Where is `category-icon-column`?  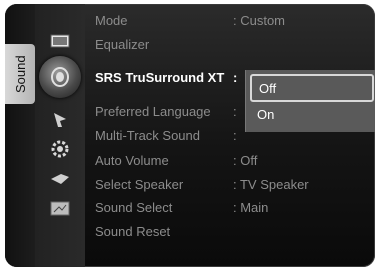
category-icon-column is located at coordinates (60, 135).